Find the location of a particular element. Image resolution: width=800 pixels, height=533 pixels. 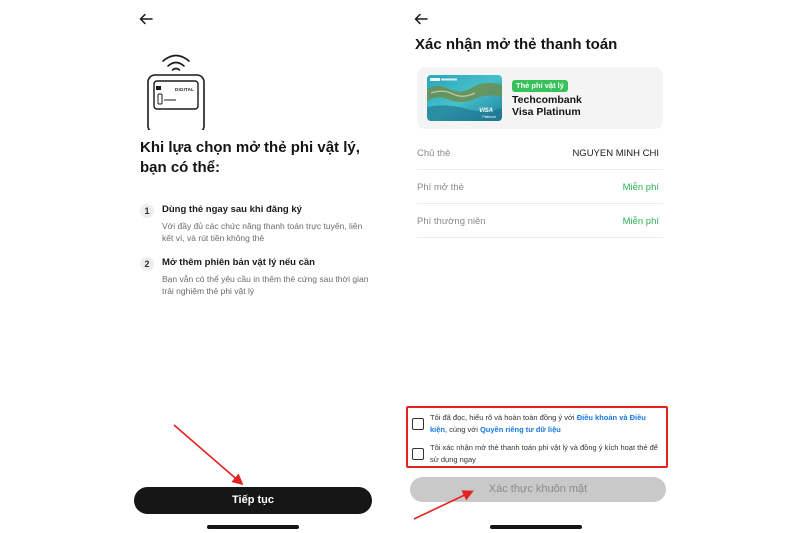

card-product-name: Visa Platinum is located at coordinates (546, 112).